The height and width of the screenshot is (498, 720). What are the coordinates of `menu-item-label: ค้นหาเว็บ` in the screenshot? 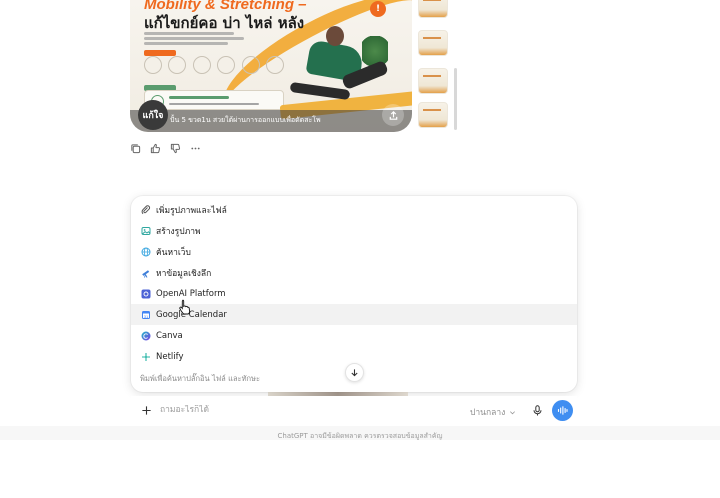 It's located at (173, 252).